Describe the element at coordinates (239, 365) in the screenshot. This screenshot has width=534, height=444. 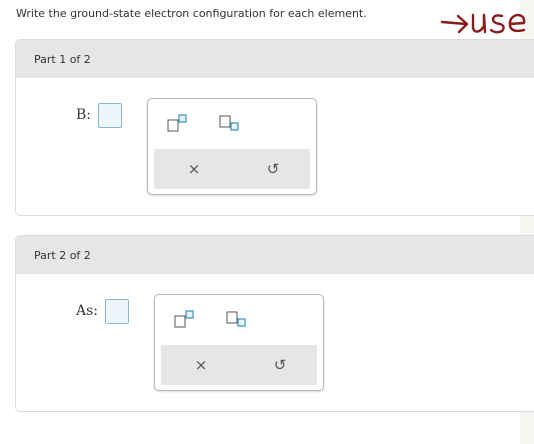
I see `action-bar-2: × ↺` at that location.